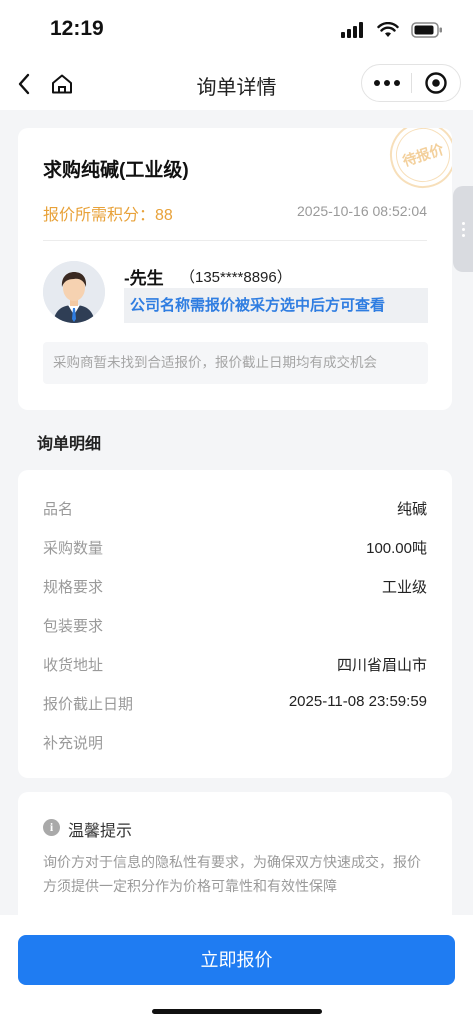 The height and width of the screenshot is (1024, 473). I want to click on detail-row-address: 收货地址 四川省眉山市, so click(235, 666).